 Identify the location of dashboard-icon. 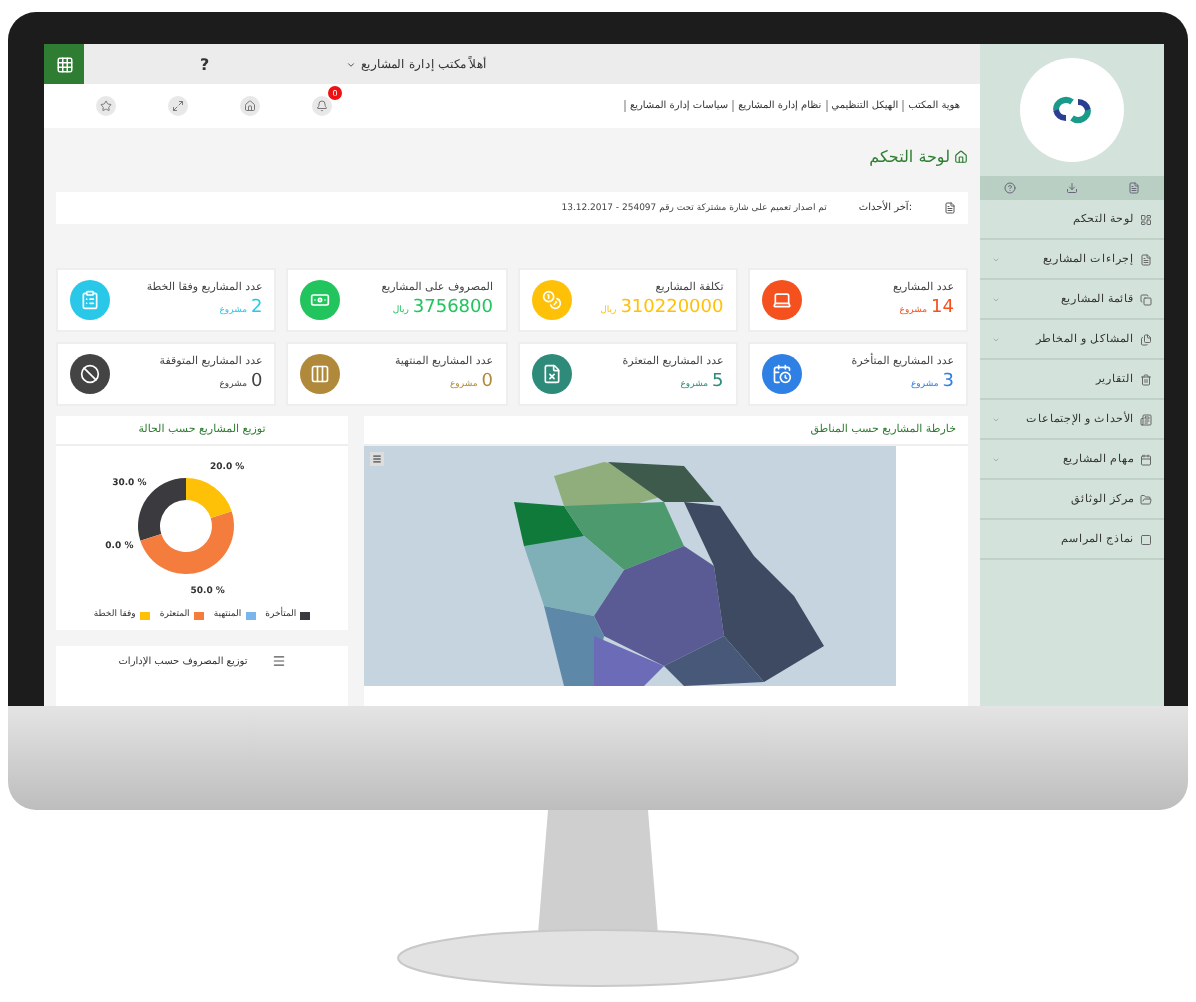
(1146, 219).